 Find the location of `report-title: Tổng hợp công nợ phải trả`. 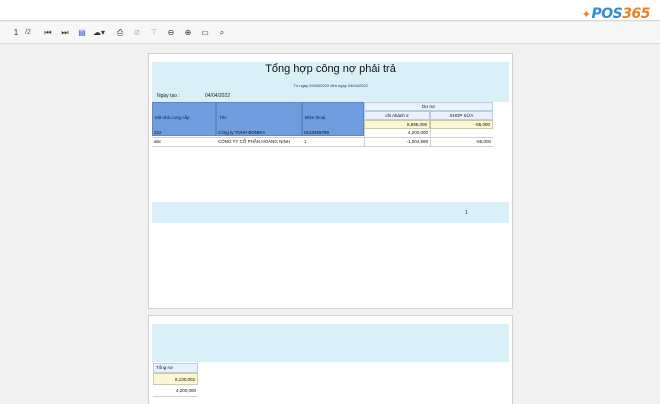

report-title: Tổng hợp công nợ phải trả is located at coordinates (330, 69).